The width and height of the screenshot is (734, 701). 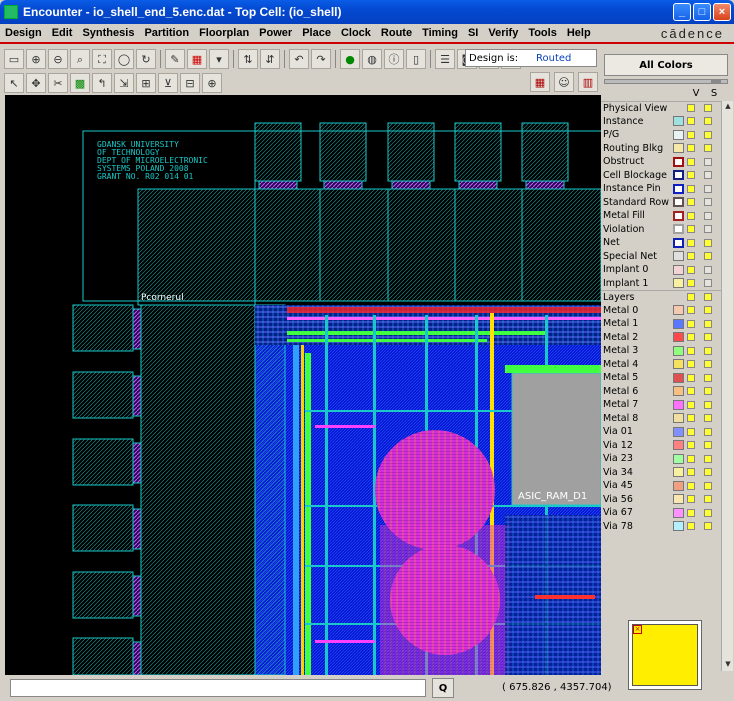 What do you see at coordinates (168, 83) in the screenshot?
I see `cut-icon: ⊻` at bounding box center [168, 83].